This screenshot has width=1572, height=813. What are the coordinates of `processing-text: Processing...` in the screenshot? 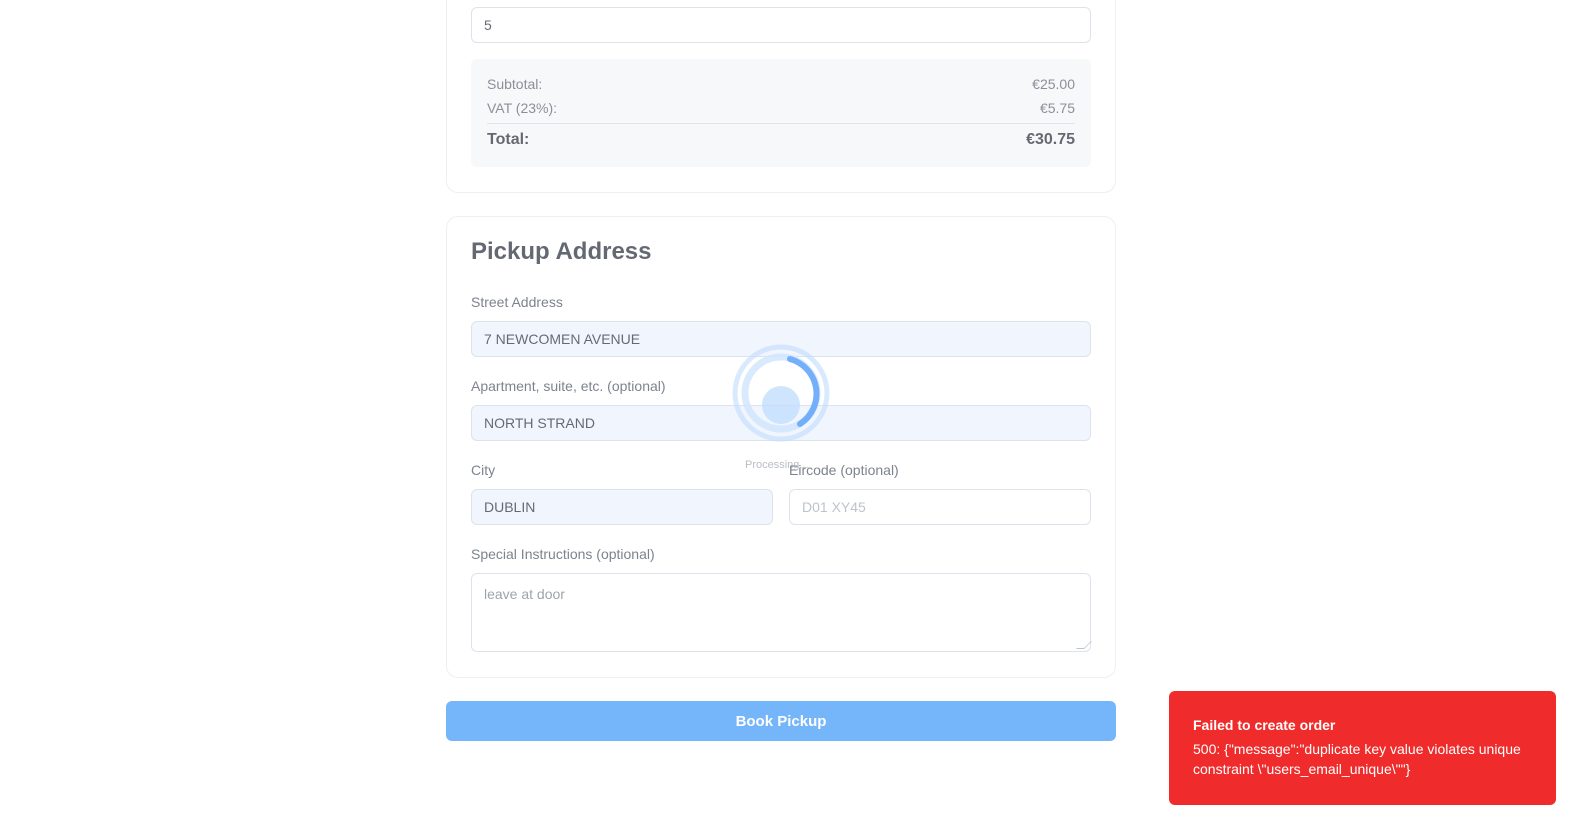 It's located at (777, 465).